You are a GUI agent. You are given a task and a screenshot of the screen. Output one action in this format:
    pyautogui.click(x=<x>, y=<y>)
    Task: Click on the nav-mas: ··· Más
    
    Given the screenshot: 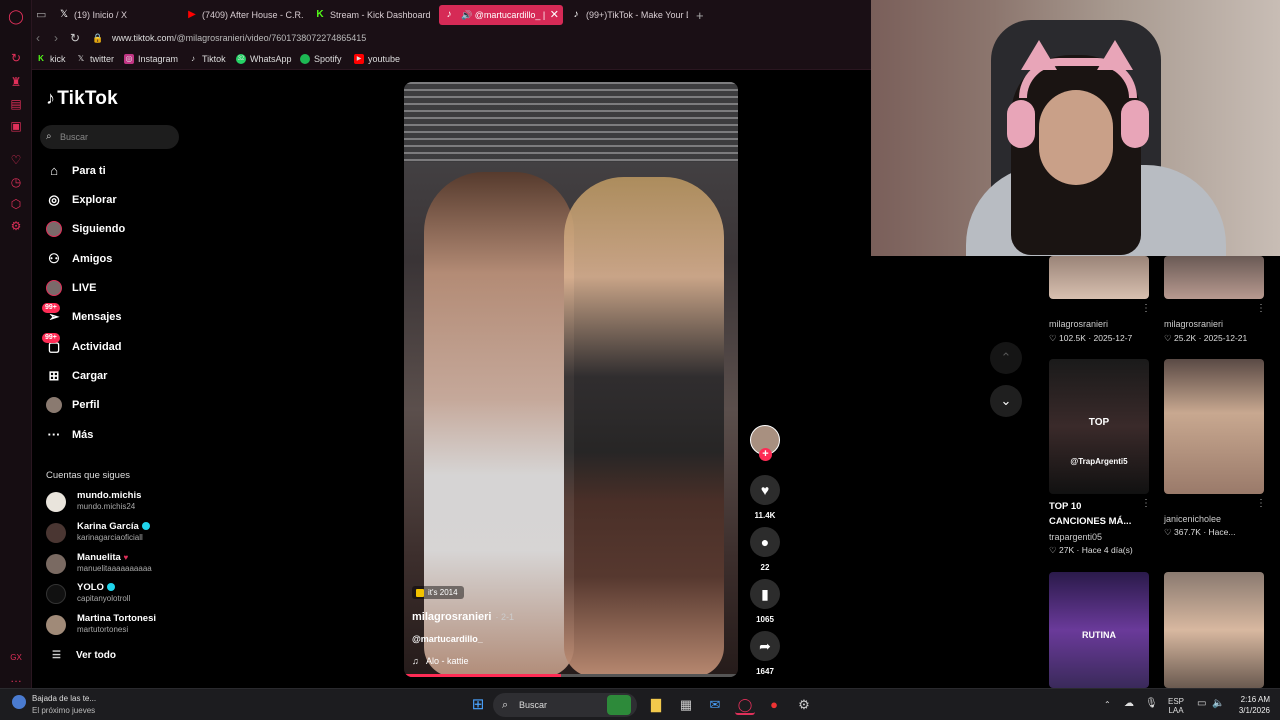 What is the action you would take?
    pyautogui.click(x=70, y=435)
    